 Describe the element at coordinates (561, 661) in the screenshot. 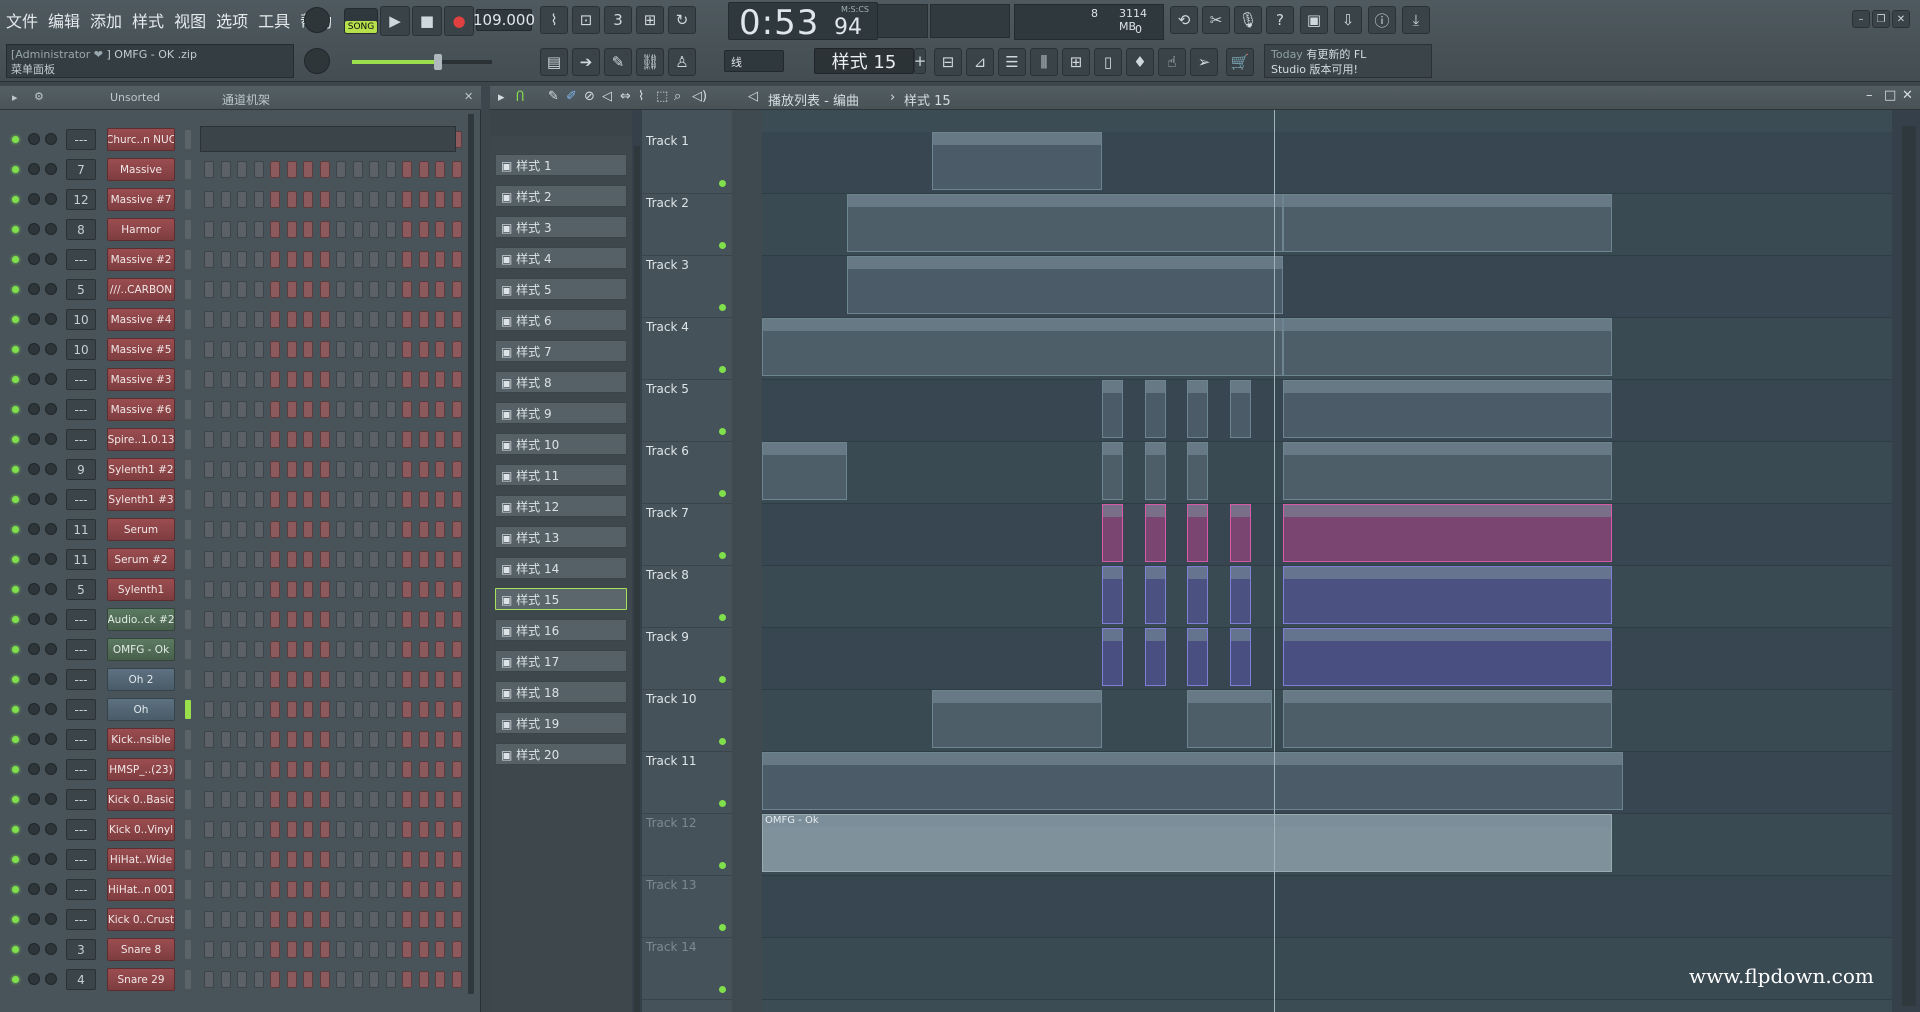

I see `pattern-item: ▣ 样式 17` at that location.